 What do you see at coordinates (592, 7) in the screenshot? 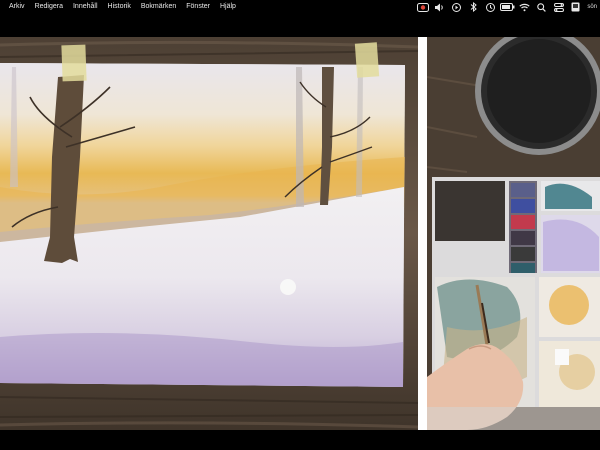
I see `menubar-clock: sön` at bounding box center [592, 7].